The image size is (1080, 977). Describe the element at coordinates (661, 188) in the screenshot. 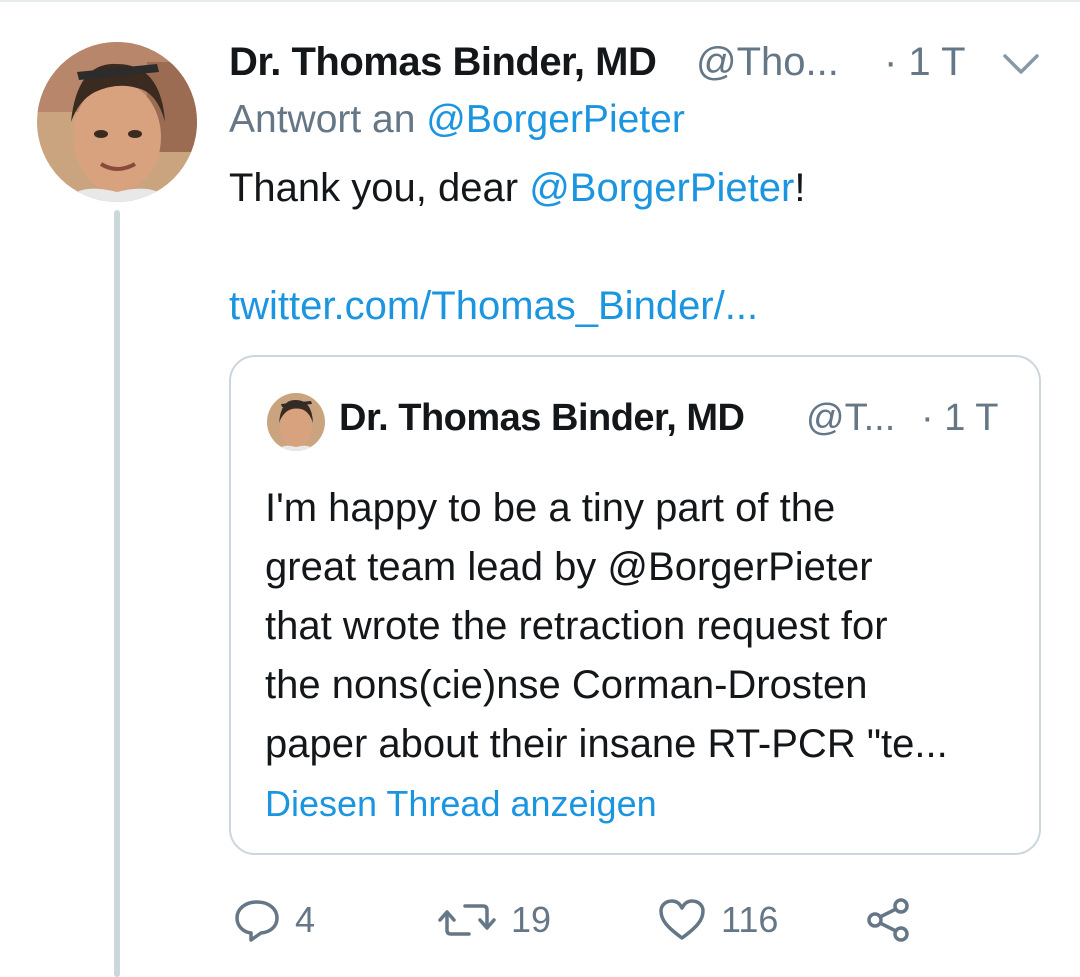

I see `tweet-mention: @BorgerPieter` at that location.